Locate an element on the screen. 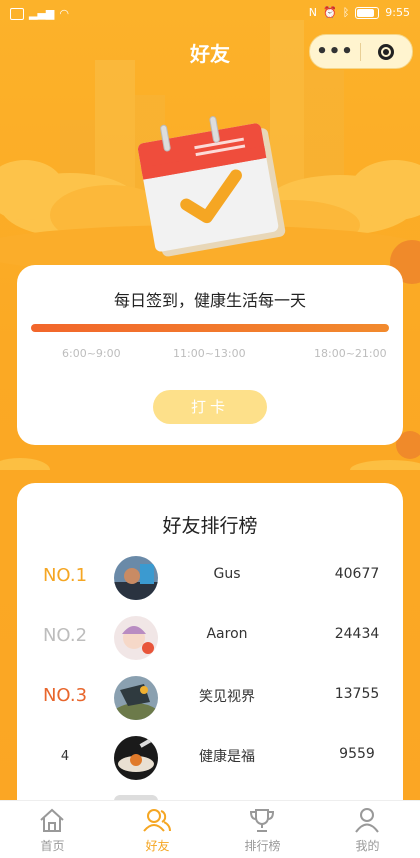 The width and height of the screenshot is (420, 858). ranking-row: NO.3 笑见视界 13755 is located at coordinates (210, 699).